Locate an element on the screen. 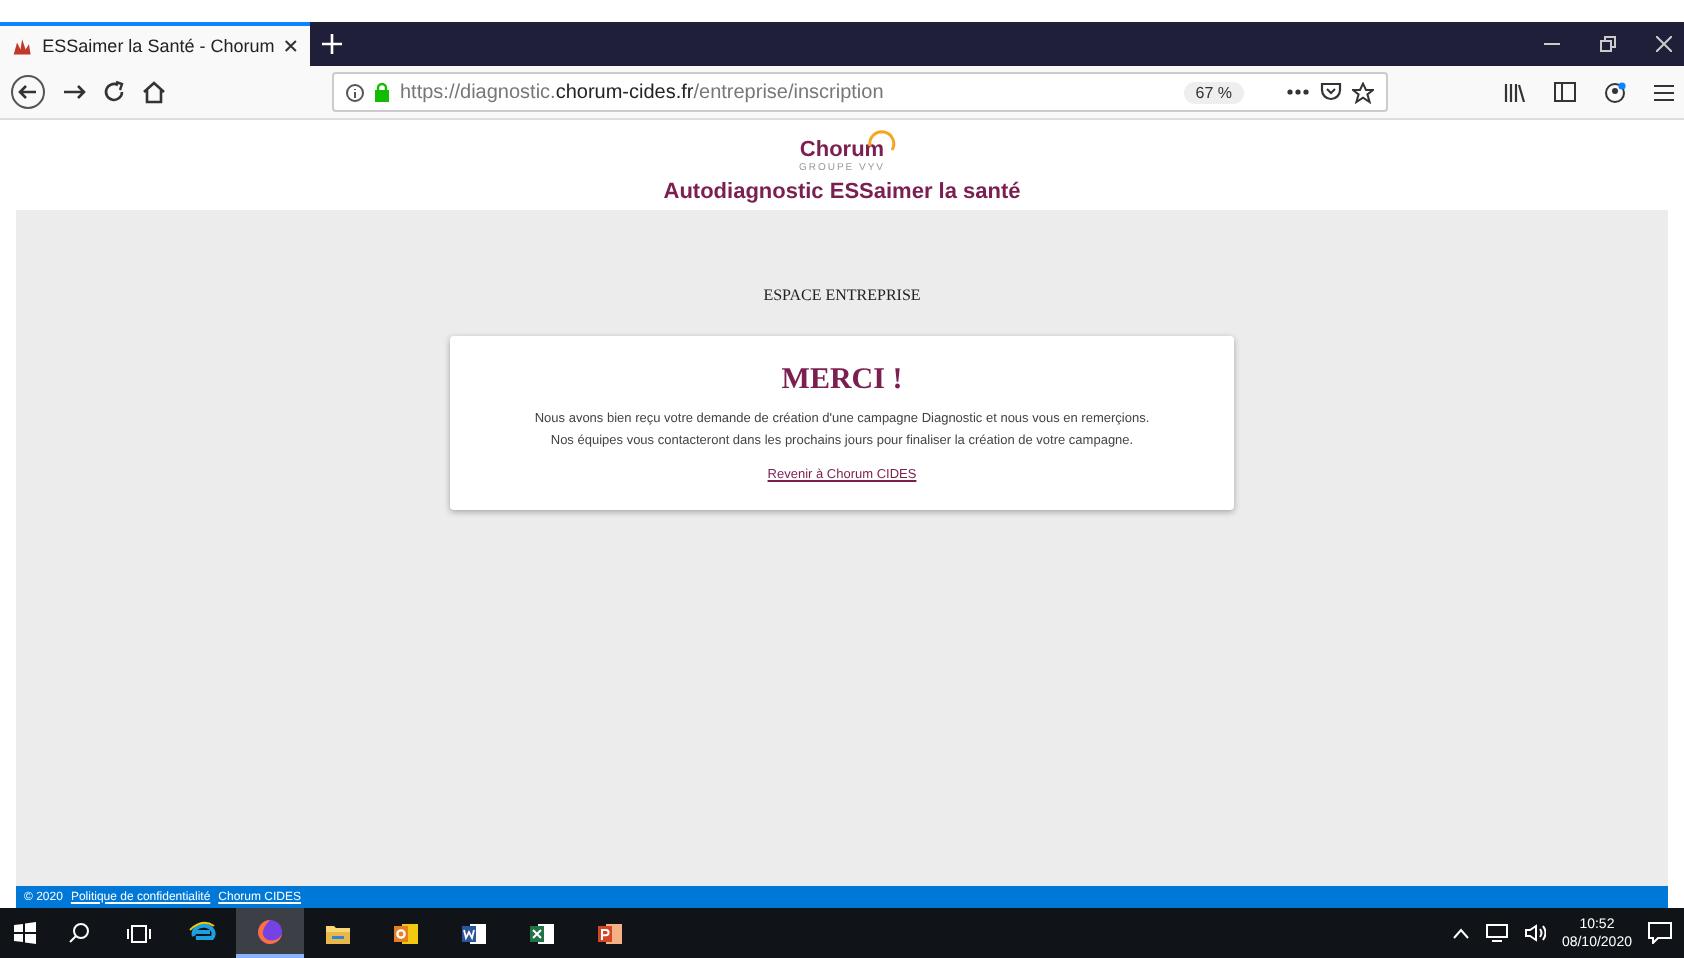  padlock-icon is located at coordinates (382, 92).